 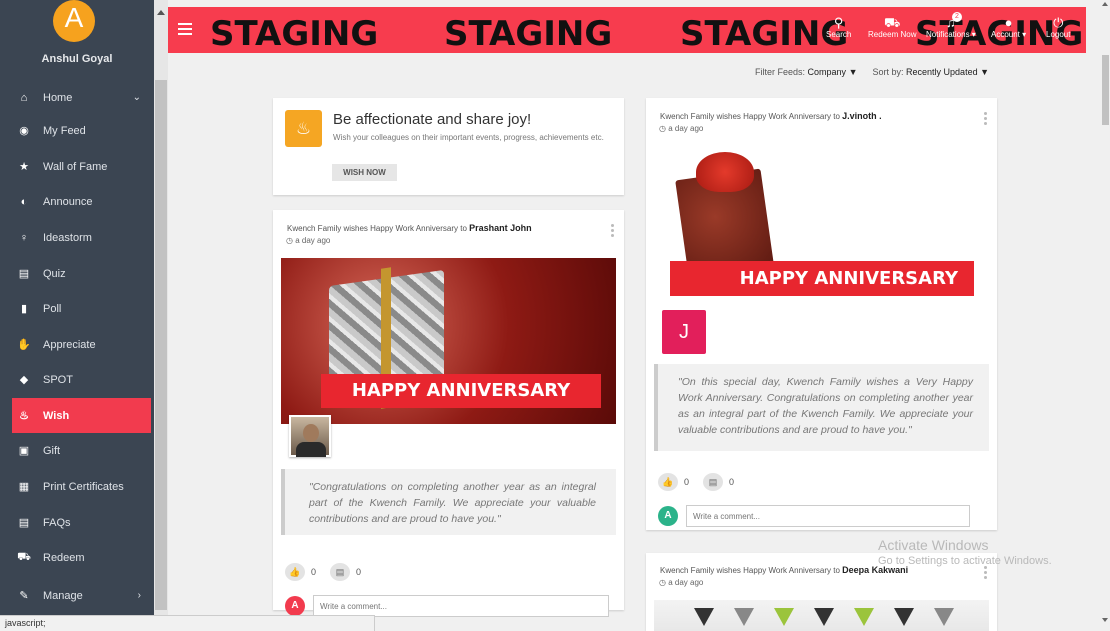 What do you see at coordinates (81, 344) in the screenshot?
I see `sidebar-item-appreciate: ✋ Appreciate` at bounding box center [81, 344].